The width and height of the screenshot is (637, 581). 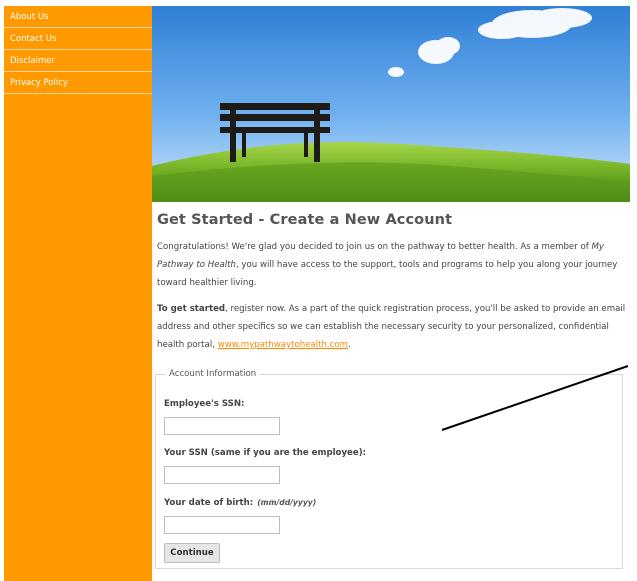 What do you see at coordinates (192, 553) in the screenshot?
I see `continue-button: Continue` at bounding box center [192, 553].